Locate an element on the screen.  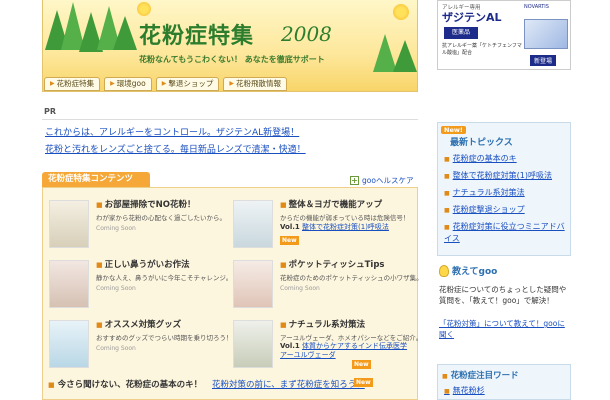
card-vol-line: Vol.1 整体で花粉症対策(1)呼吸法 is located at coordinates (334, 227).